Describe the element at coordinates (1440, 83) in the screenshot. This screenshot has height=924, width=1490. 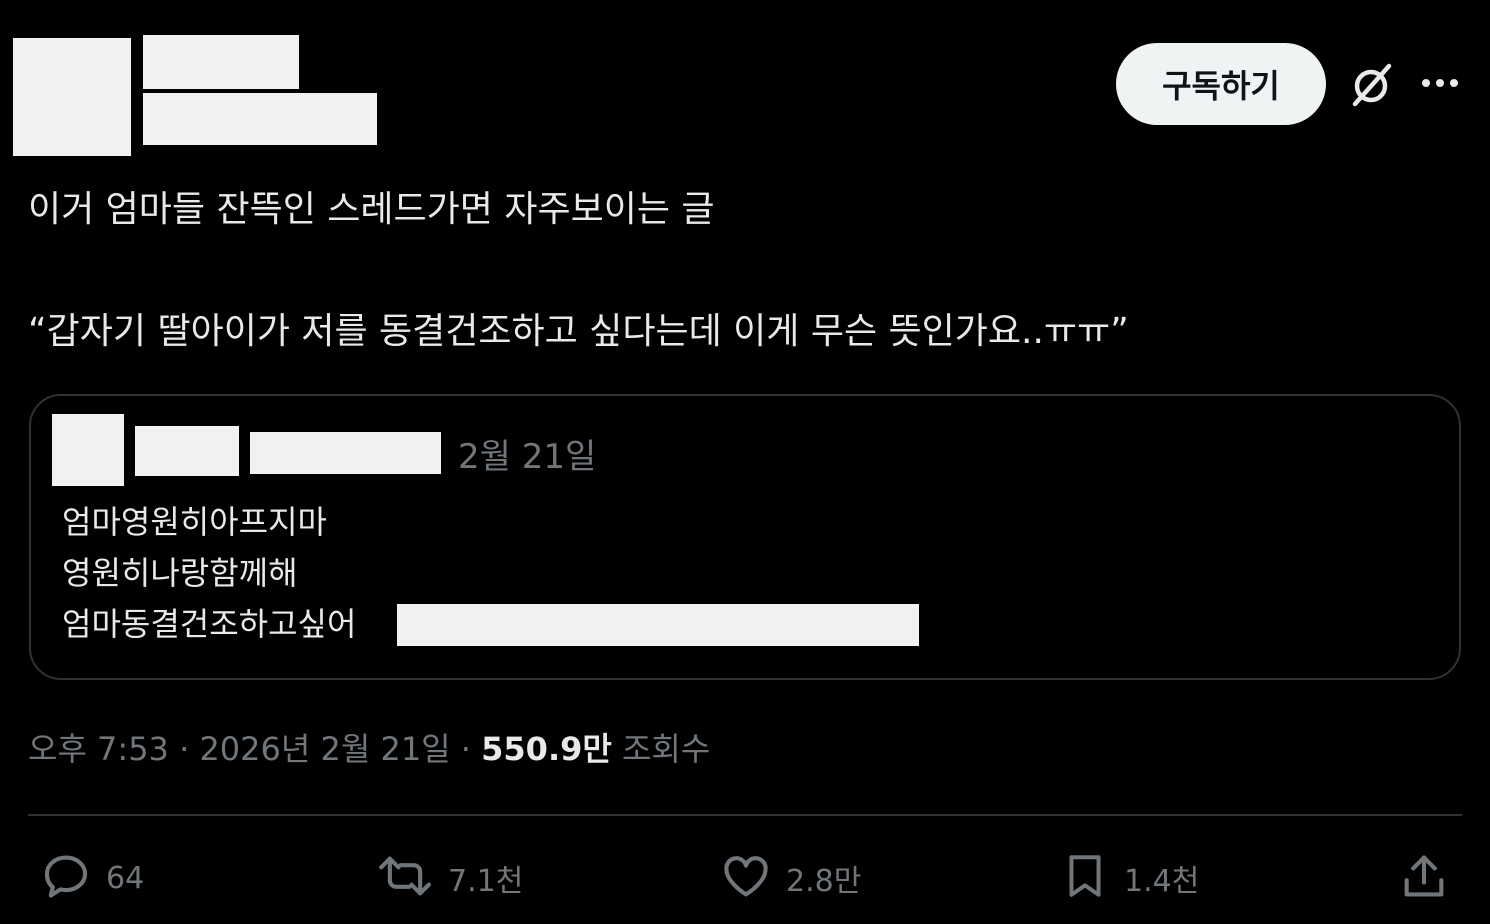
I see `more-icon` at that location.